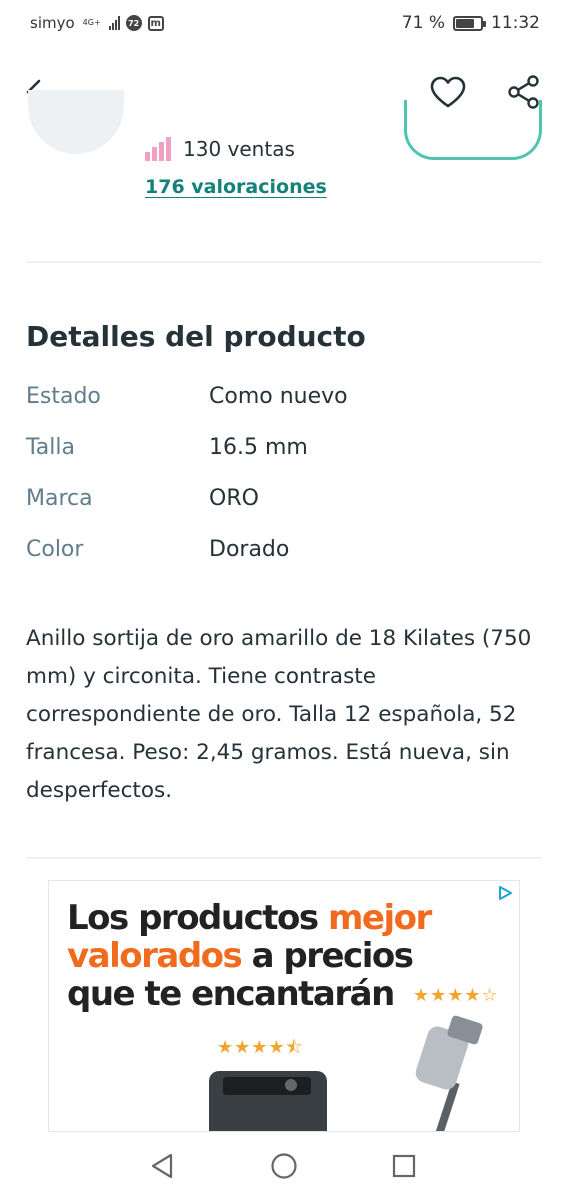 This screenshot has height=1200, width=568. I want to click on system-recents-button, so click(404, 1166).